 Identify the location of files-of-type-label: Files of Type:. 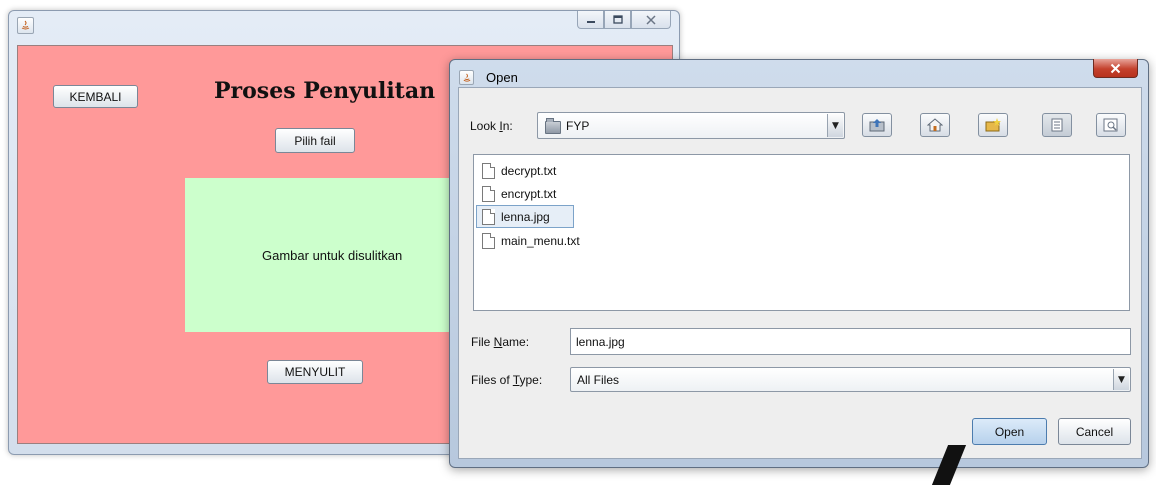
(507, 380).